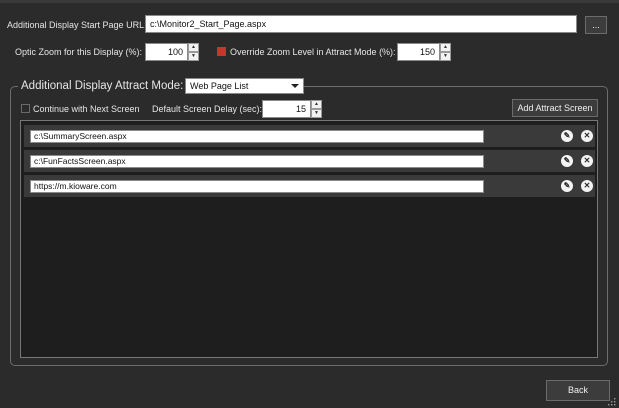 The height and width of the screenshot is (408, 619). I want to click on screen-delay-stepper: ▲ ▼, so click(316, 109).